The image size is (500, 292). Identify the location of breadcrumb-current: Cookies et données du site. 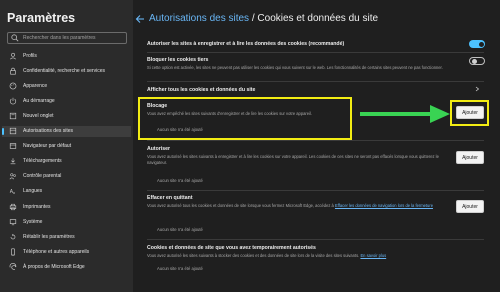
(318, 18).